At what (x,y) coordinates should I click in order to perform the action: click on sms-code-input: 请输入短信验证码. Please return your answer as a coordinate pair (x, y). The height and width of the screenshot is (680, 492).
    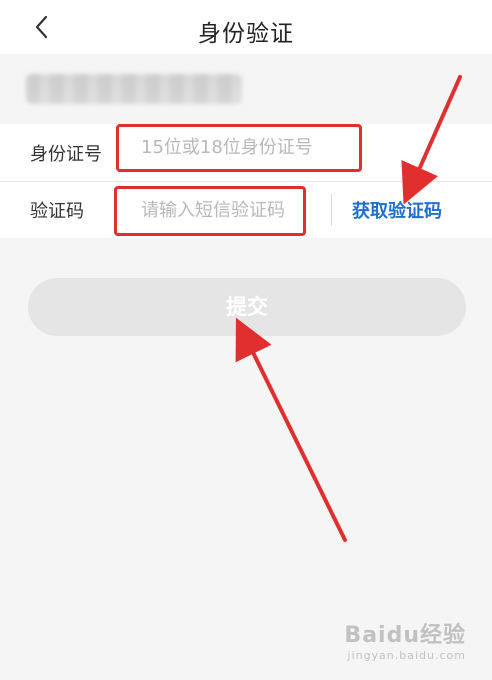
    Looking at the image, I should click on (210, 211).